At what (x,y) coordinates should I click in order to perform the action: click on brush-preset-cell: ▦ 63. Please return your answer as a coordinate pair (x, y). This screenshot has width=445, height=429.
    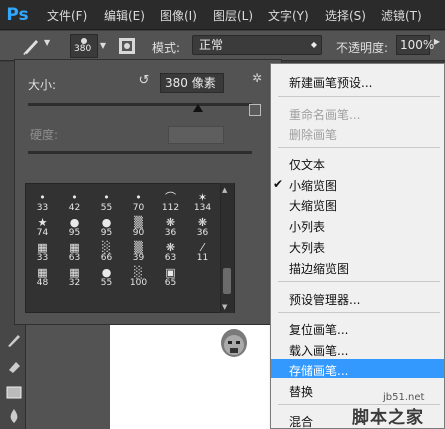
    Looking at the image, I should click on (74, 251).